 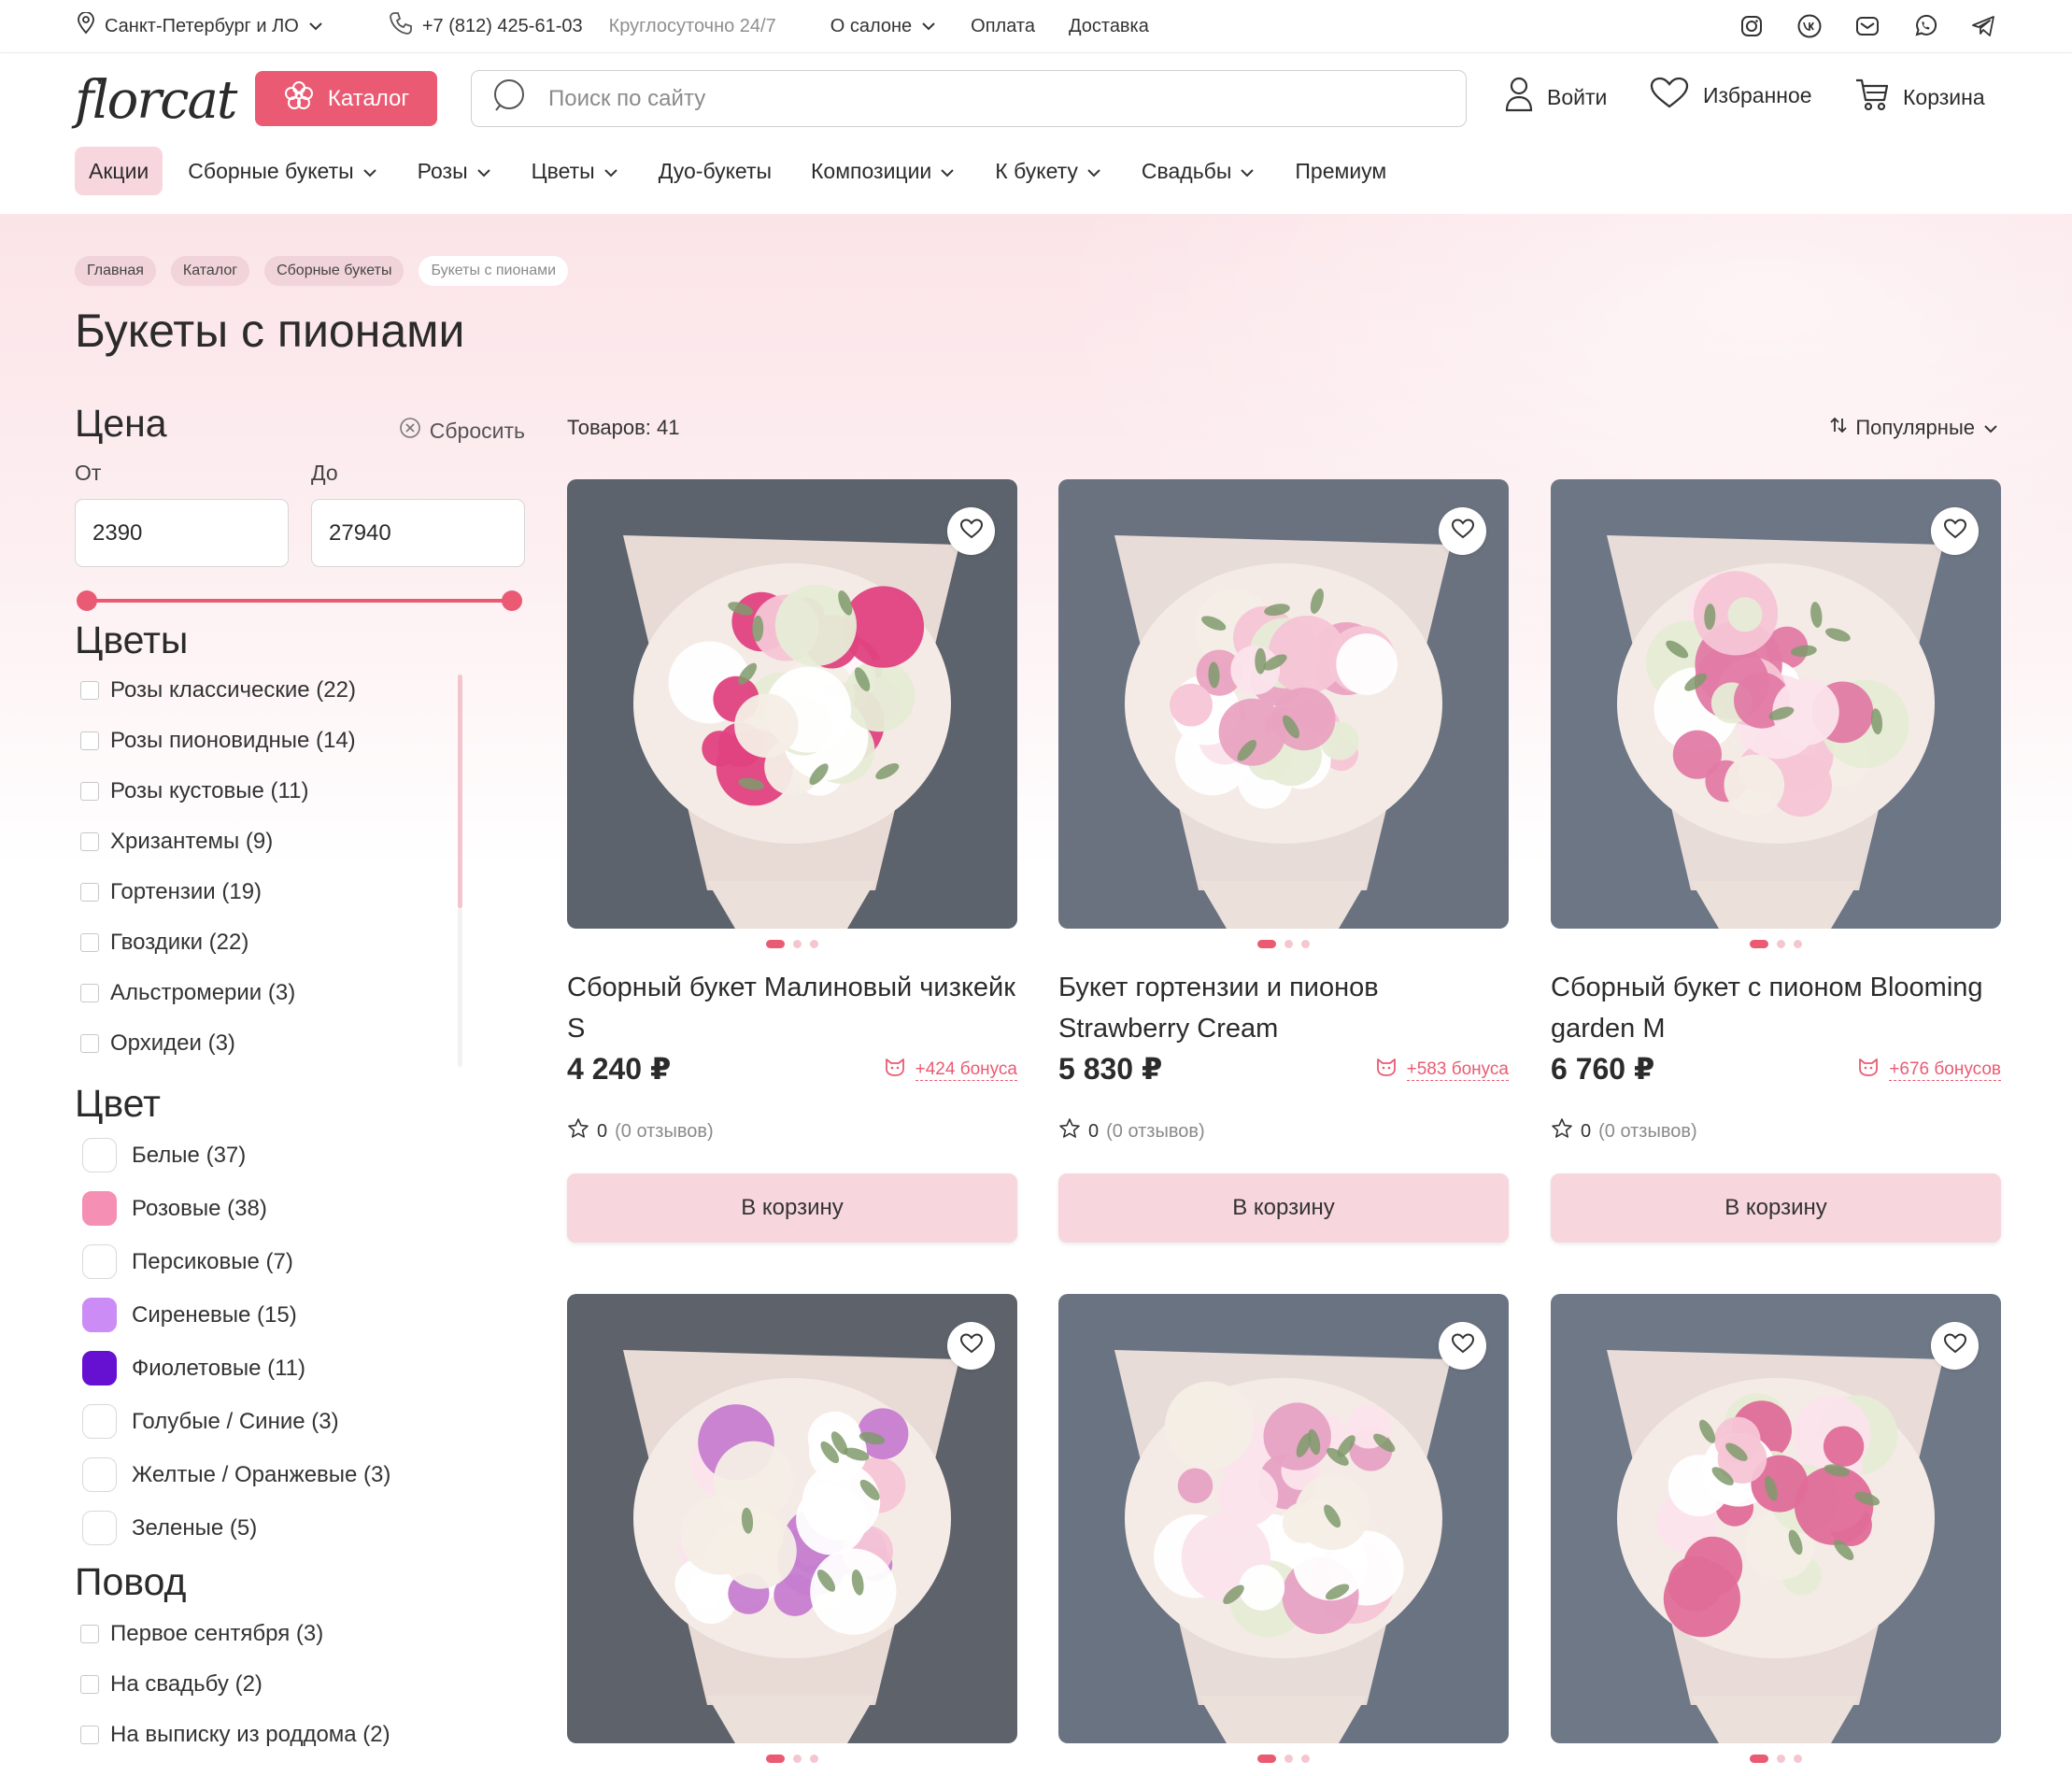 I want to click on about-menu: О салоне, so click(x=883, y=27).